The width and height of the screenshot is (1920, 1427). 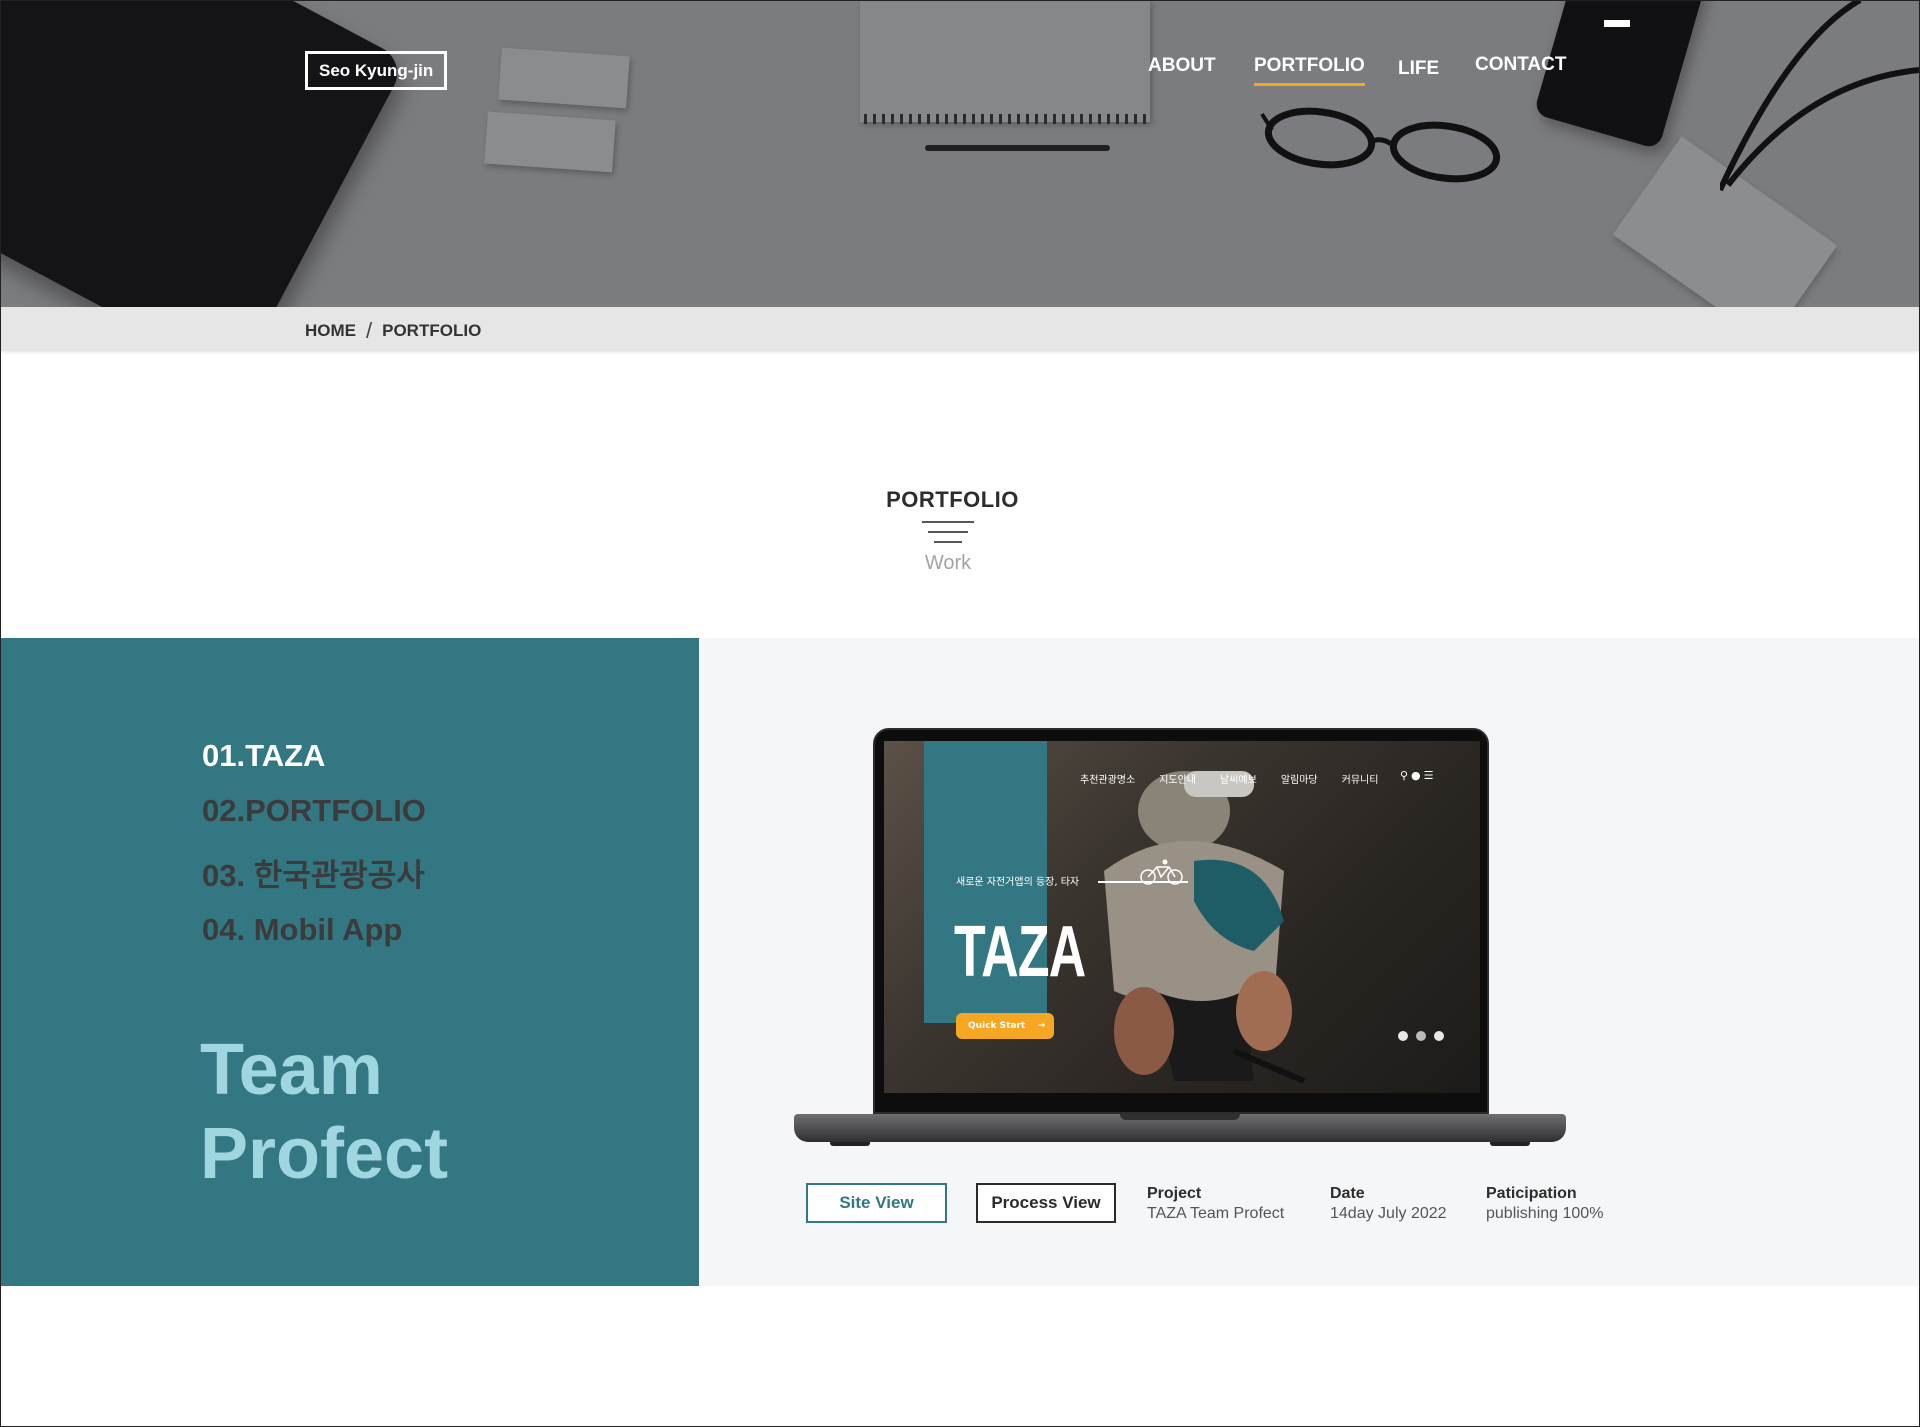 What do you see at coordinates (1182, 66) in the screenshot?
I see `nav-about: ABOUT` at bounding box center [1182, 66].